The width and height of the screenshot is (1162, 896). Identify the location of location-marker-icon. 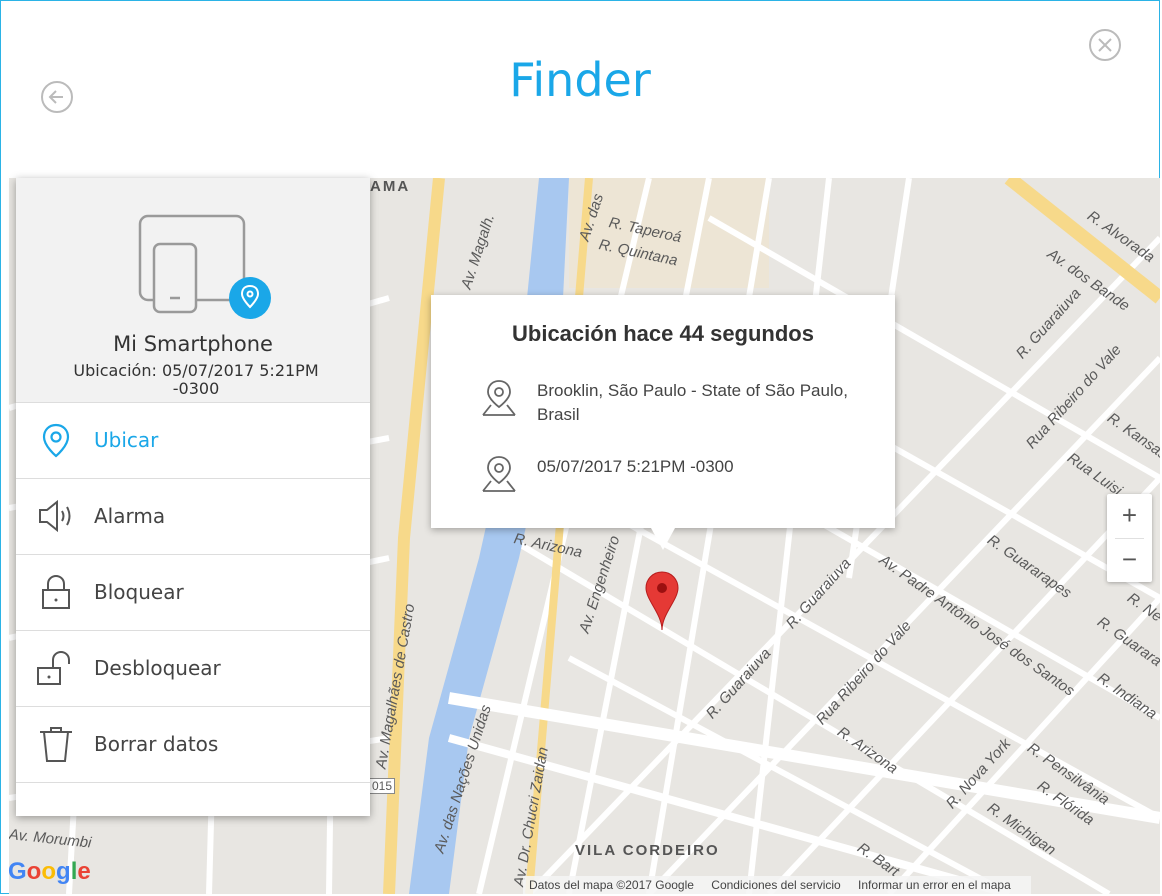
(662, 601).